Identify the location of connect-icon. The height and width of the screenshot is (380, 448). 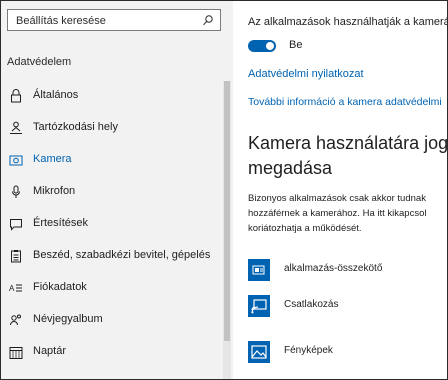
(259, 306).